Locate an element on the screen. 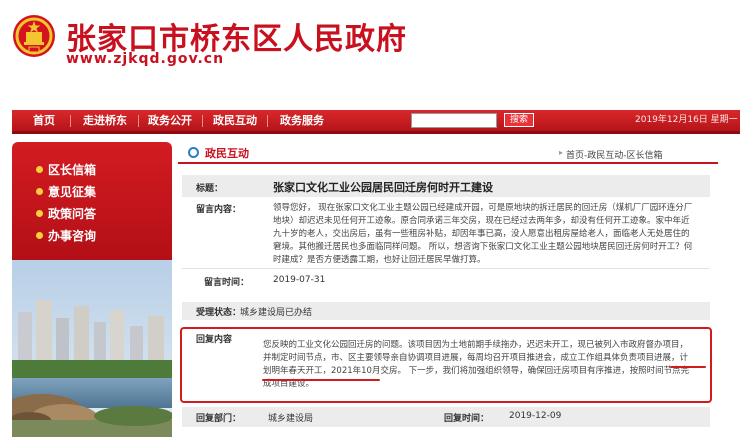  message-title: 张家口文化工业公园居民回迁房何时开工建设 is located at coordinates (383, 187).